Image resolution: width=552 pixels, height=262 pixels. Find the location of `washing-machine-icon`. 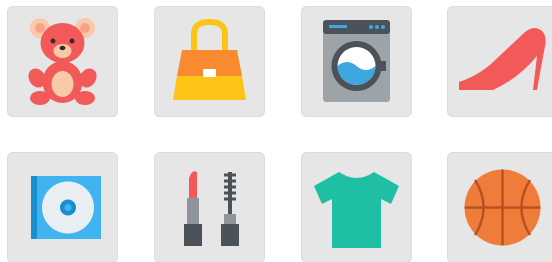

washing-machine-icon is located at coordinates (356, 61).